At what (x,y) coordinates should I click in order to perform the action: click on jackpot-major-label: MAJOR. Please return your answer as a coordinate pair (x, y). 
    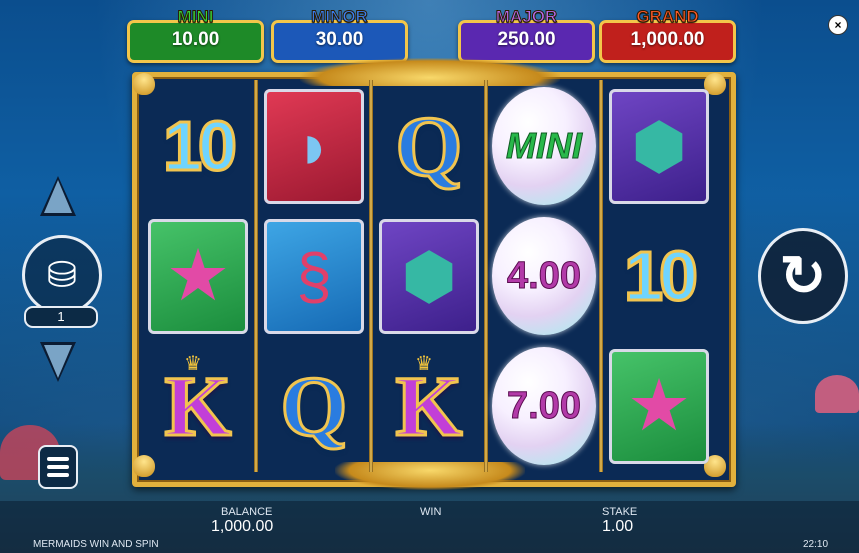
    Looking at the image, I should click on (526, 17).